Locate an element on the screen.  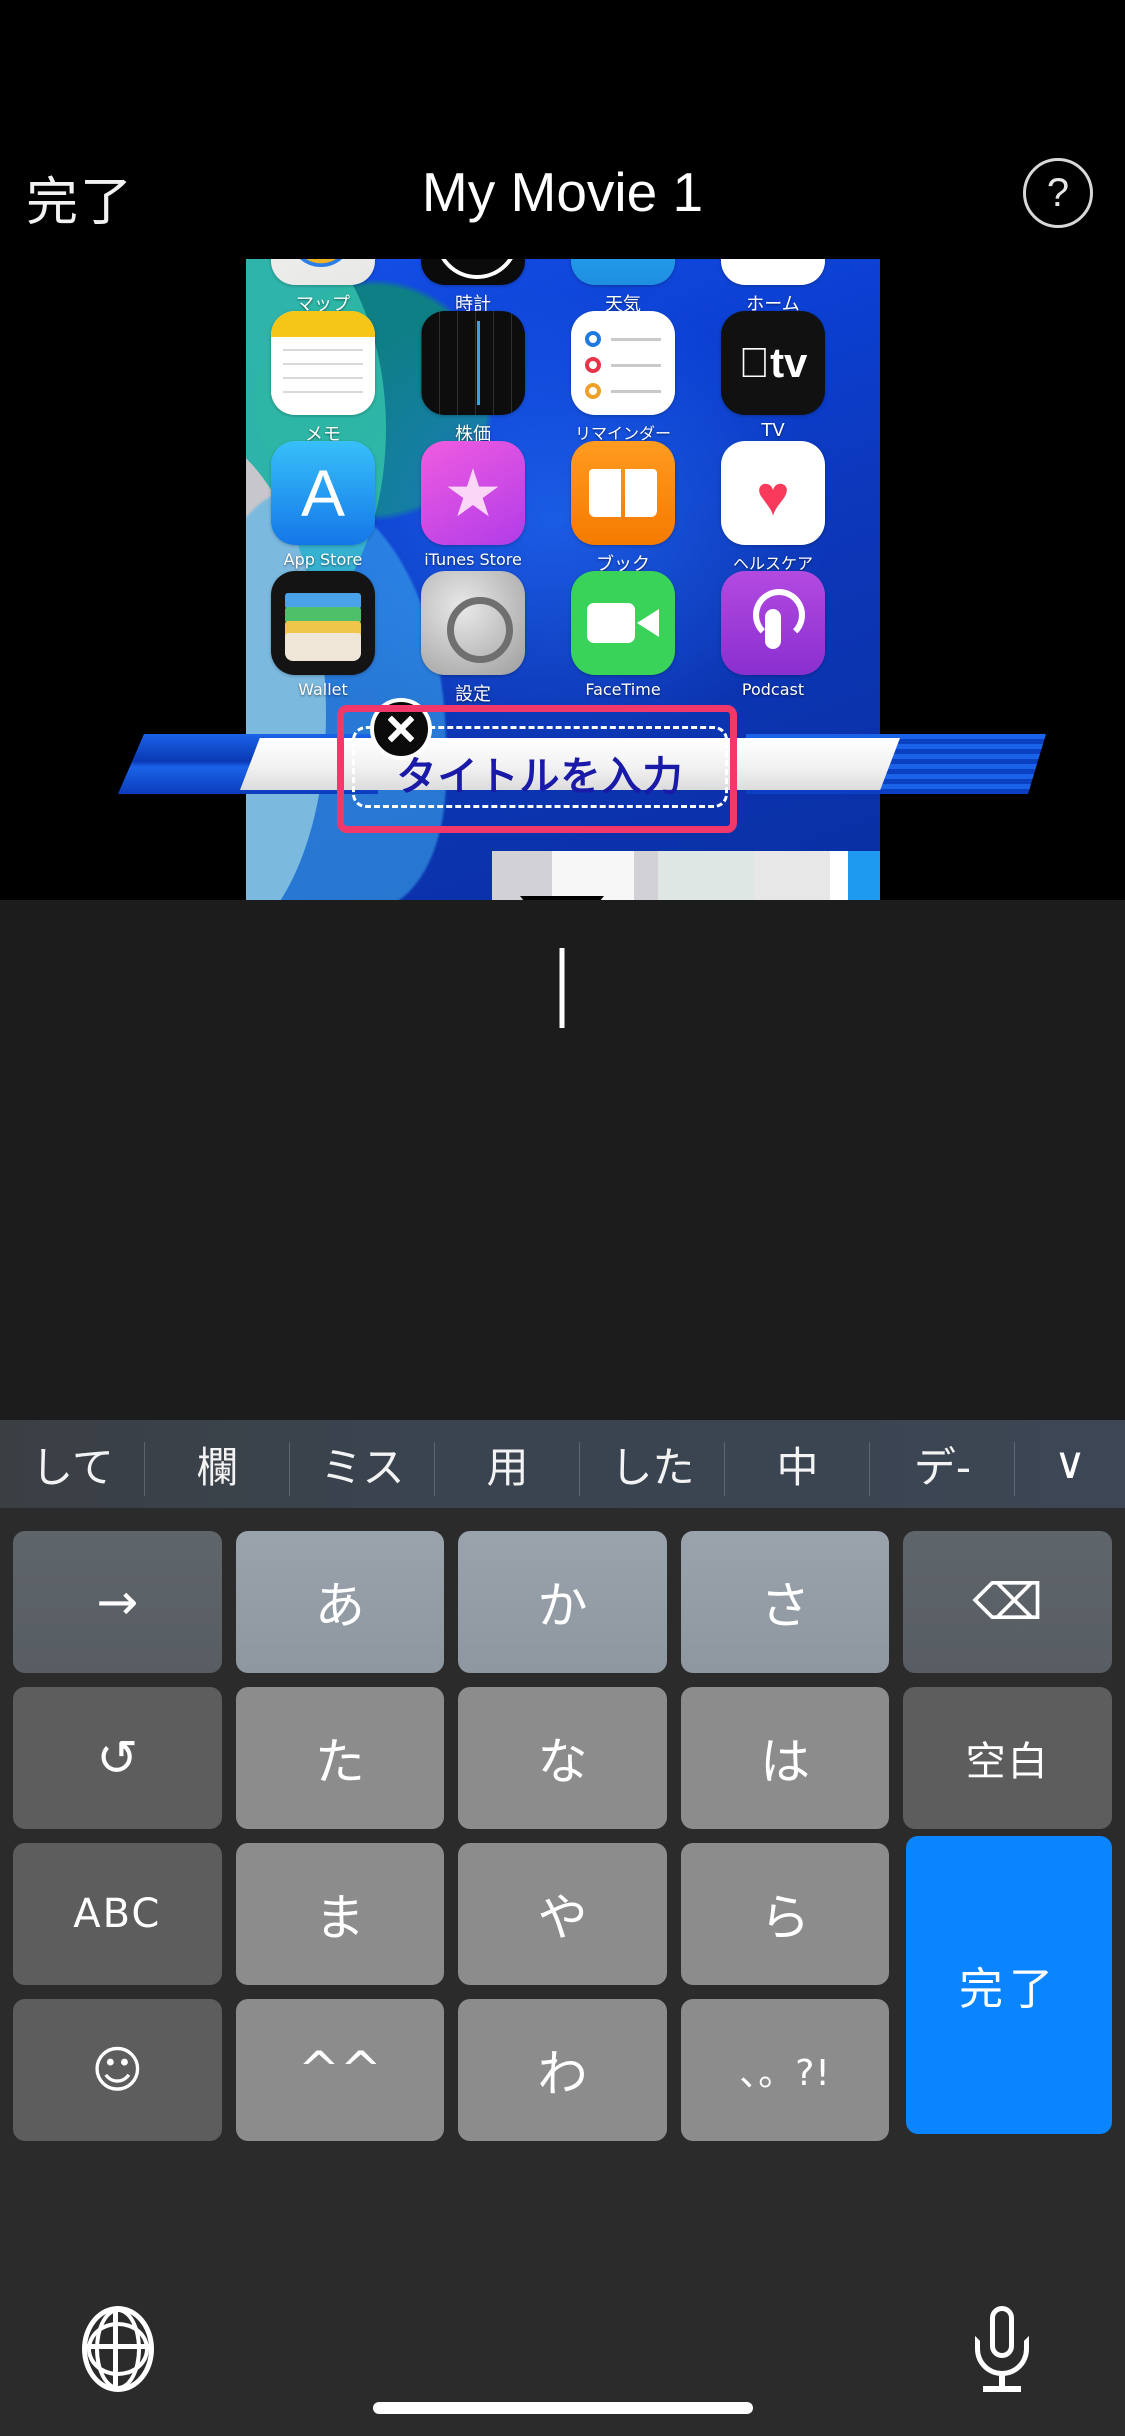
key-sa: さ is located at coordinates (785, 1602).